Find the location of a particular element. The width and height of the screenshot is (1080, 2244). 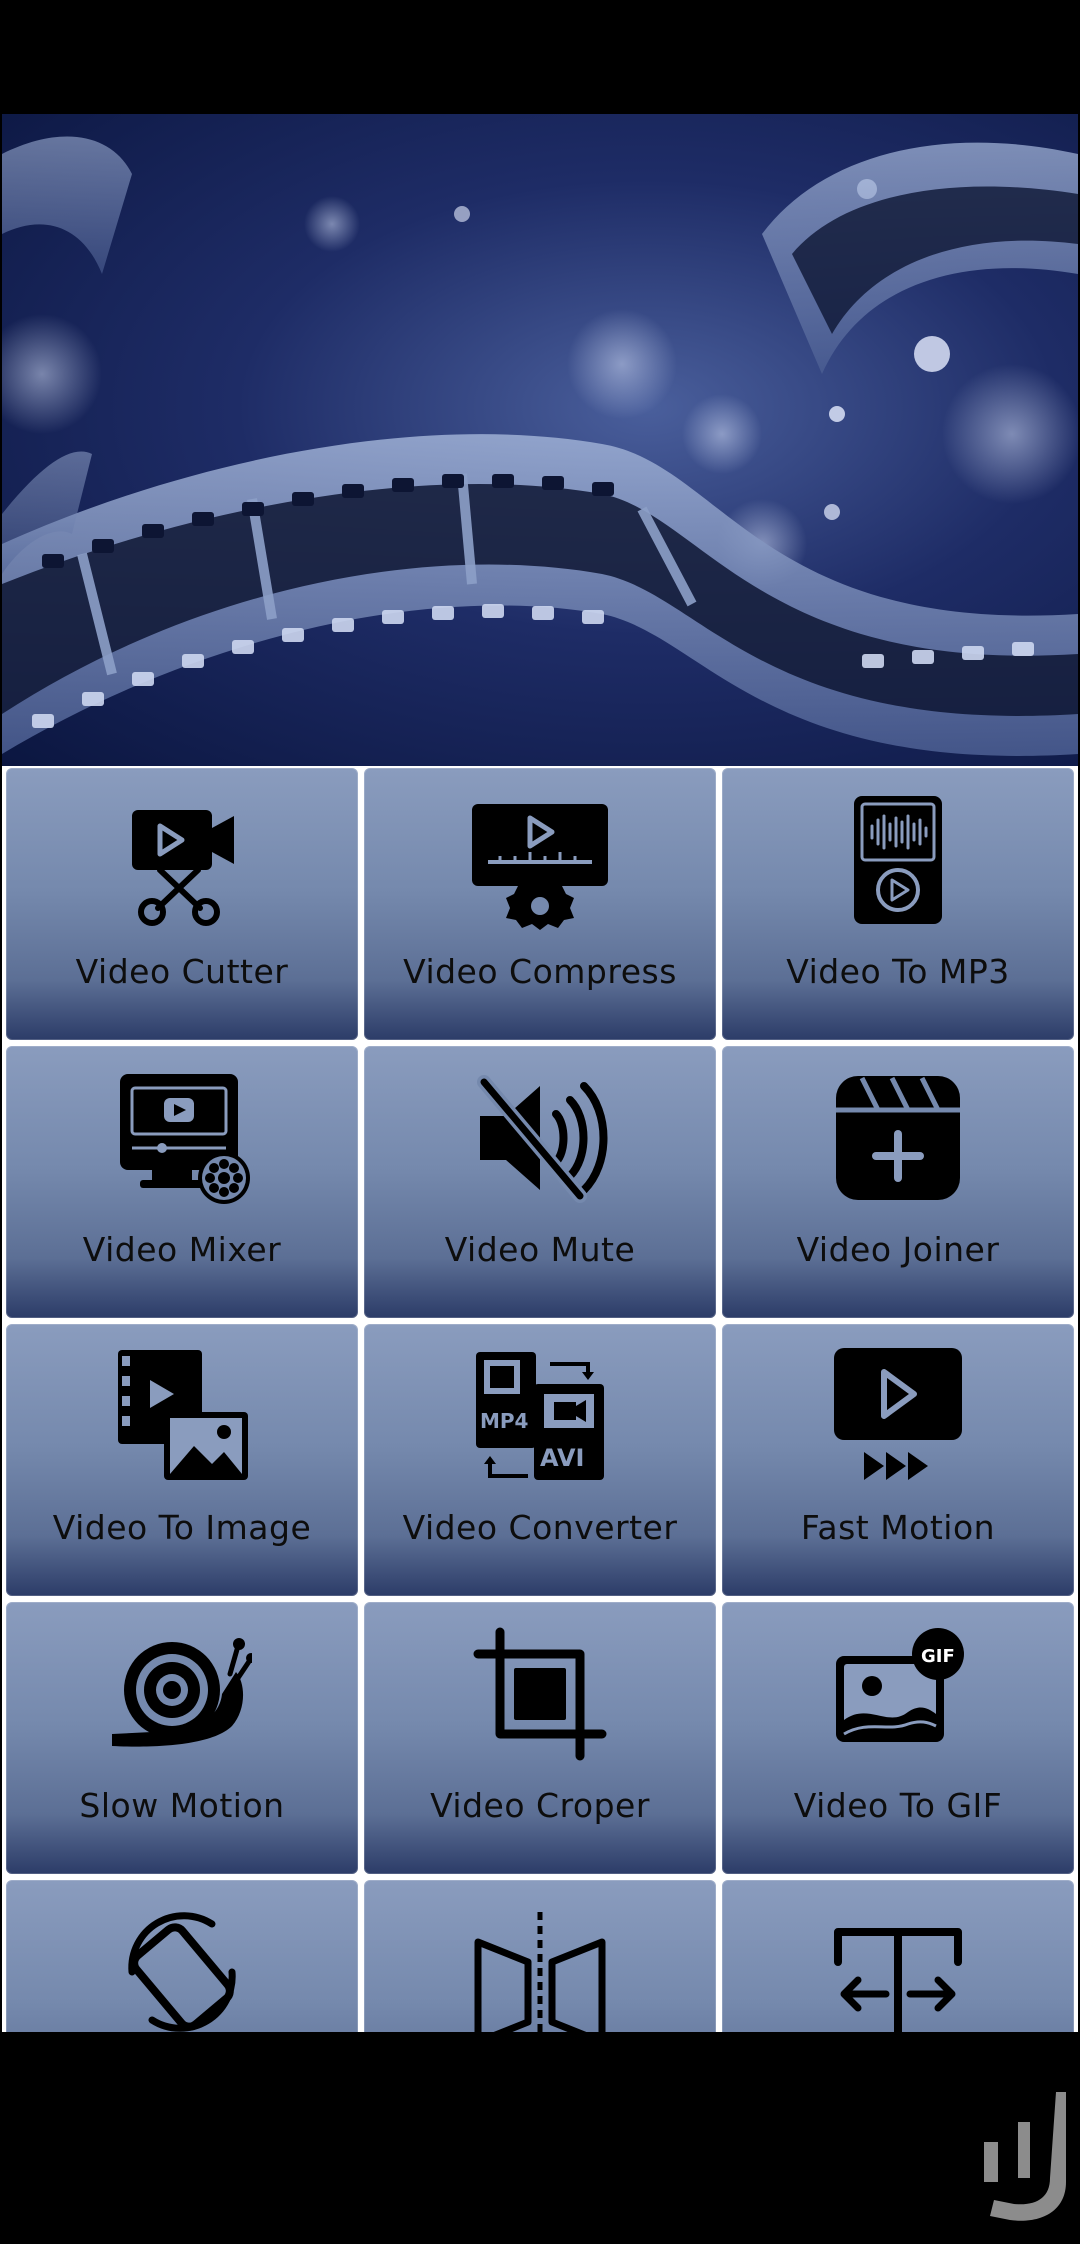

tool-video-croper: Video Croper is located at coordinates (540, 1738).